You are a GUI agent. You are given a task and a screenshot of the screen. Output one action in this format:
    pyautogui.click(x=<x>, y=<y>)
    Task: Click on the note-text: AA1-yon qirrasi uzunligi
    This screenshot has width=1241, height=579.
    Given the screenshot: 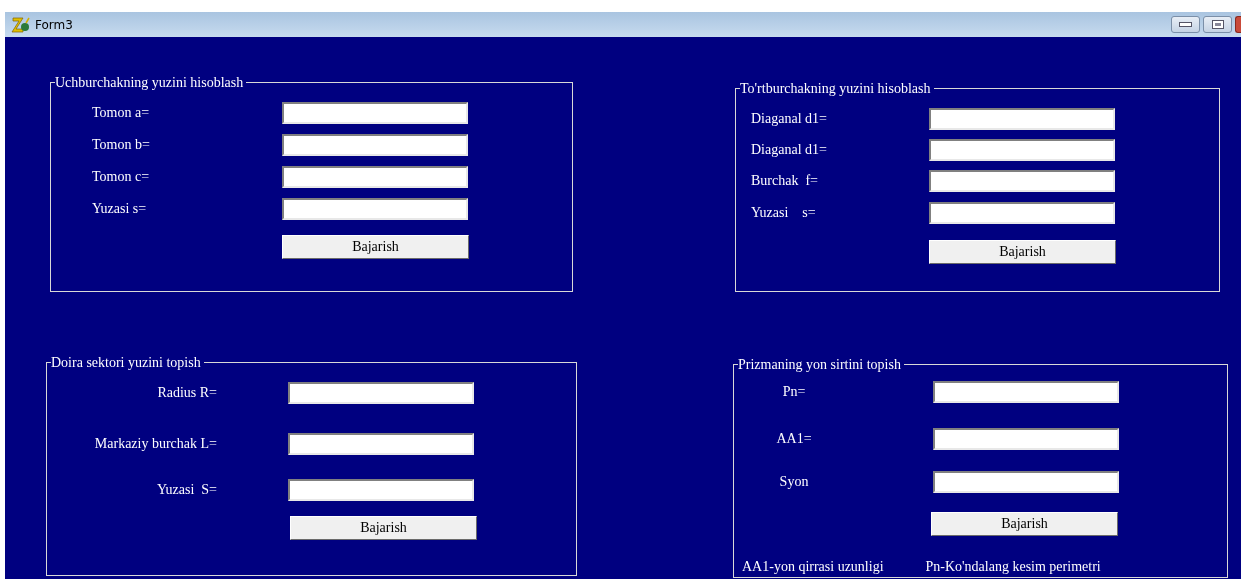 What is the action you would take?
    pyautogui.click(x=813, y=567)
    